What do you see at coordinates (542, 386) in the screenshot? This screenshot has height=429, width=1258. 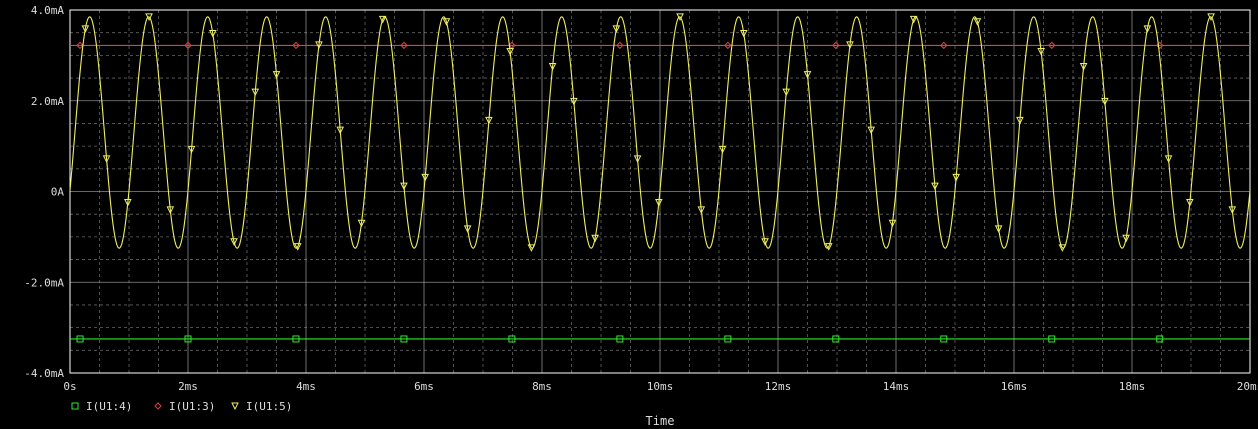 I see `x-tick-label: 8ms` at bounding box center [542, 386].